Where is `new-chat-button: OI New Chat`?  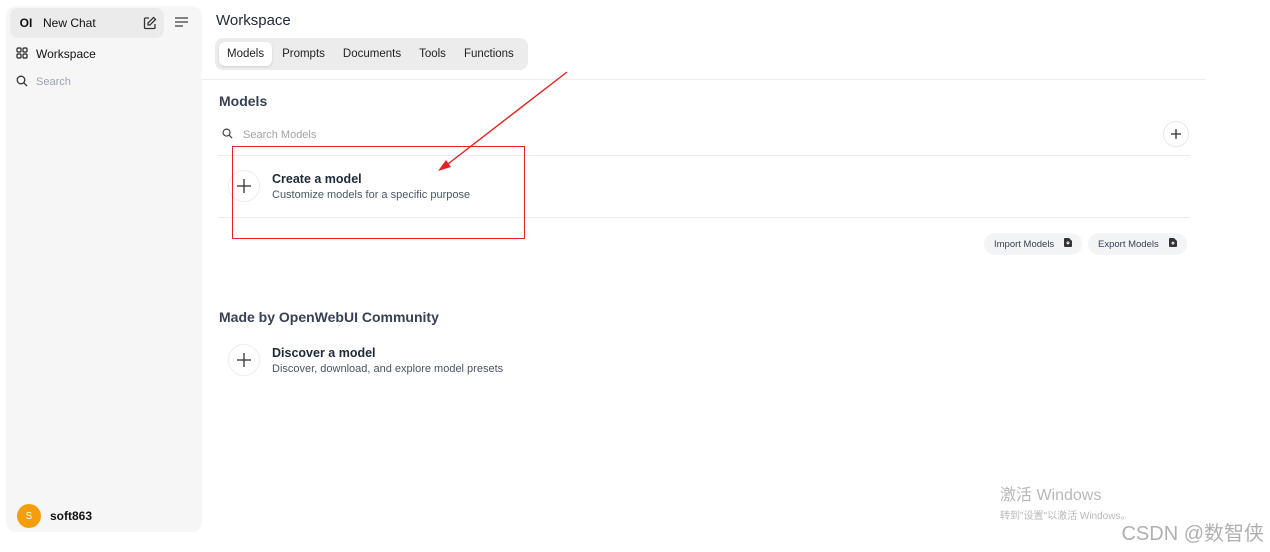
new-chat-button: OI New Chat is located at coordinates (87, 23).